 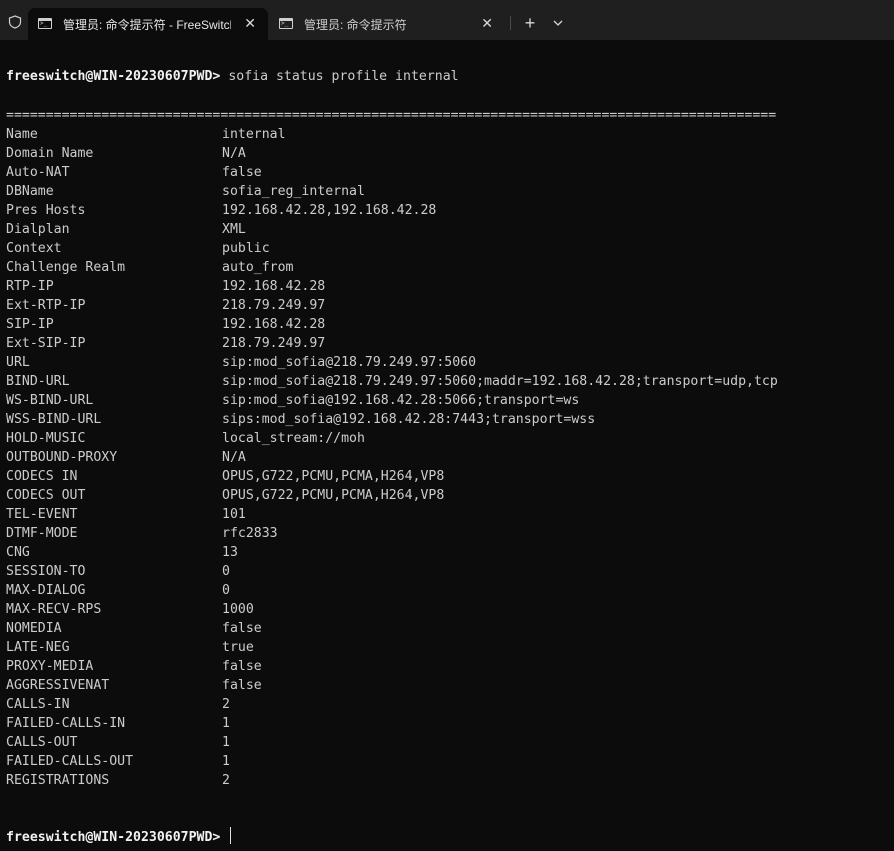 I want to click on status-row: FAILED-CALLS-OUT 1, so click(x=447, y=761).